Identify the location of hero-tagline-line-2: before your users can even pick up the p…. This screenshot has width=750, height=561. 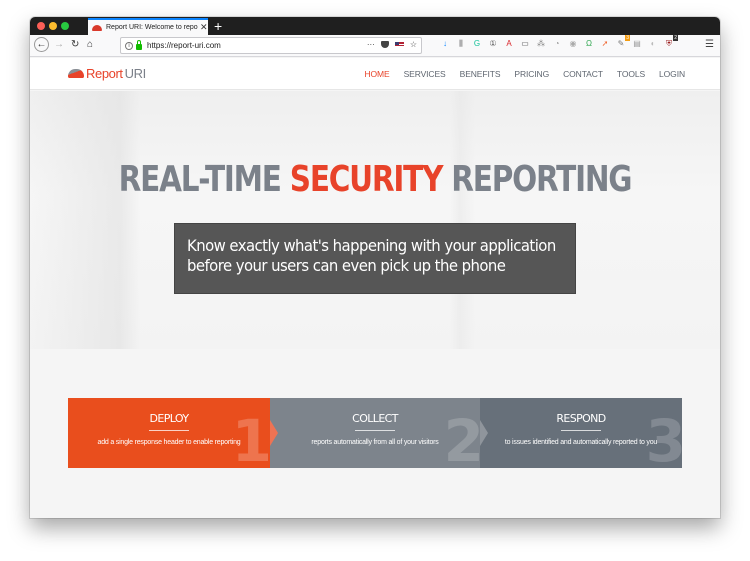
(346, 265).